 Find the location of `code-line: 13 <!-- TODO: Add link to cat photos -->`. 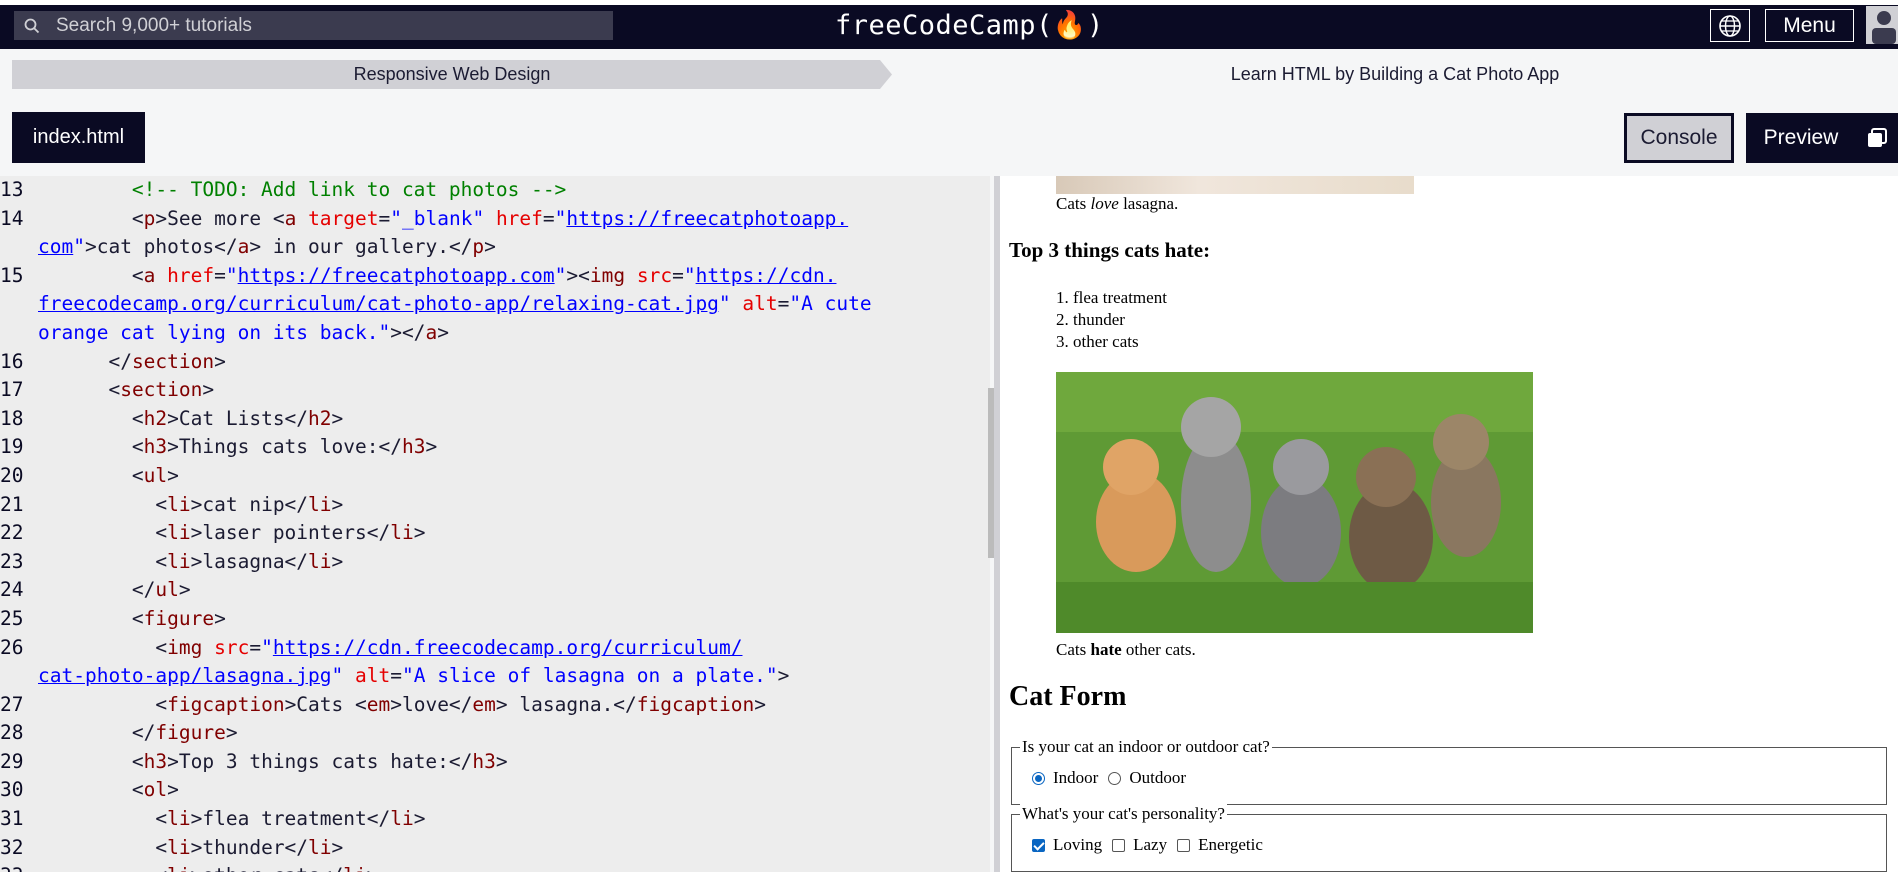

code-line: 13 <!-- TODO: Add link to cat photos --> is located at coordinates (495, 190).